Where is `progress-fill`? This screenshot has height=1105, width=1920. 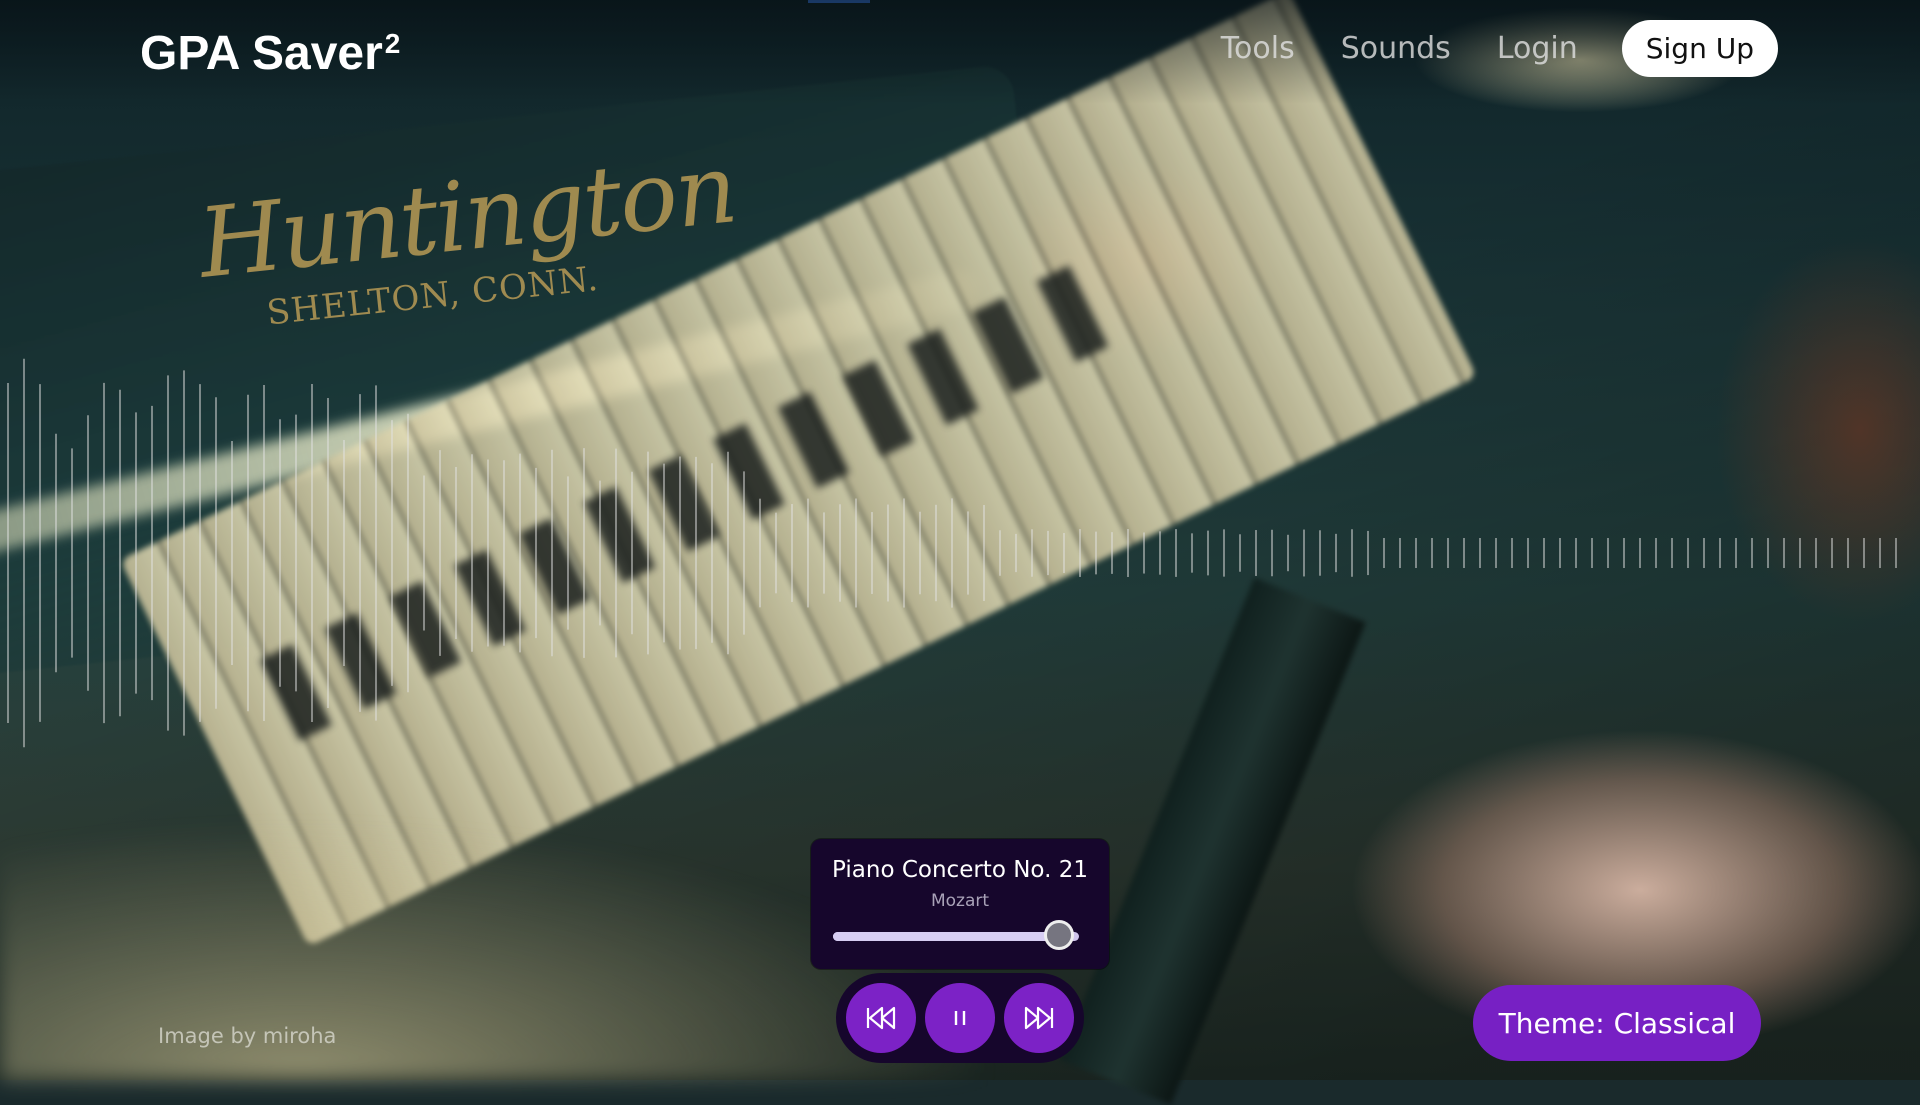
progress-fill is located at coordinates (946, 936).